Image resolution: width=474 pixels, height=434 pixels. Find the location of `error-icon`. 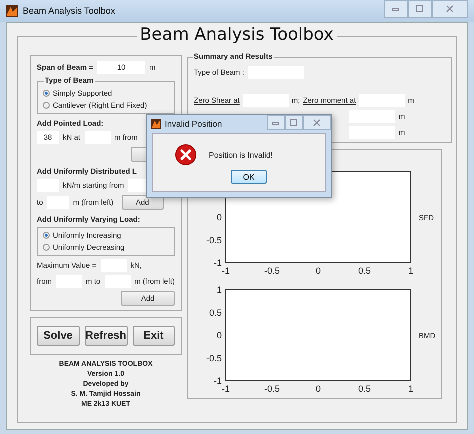

error-icon is located at coordinates (186, 155).